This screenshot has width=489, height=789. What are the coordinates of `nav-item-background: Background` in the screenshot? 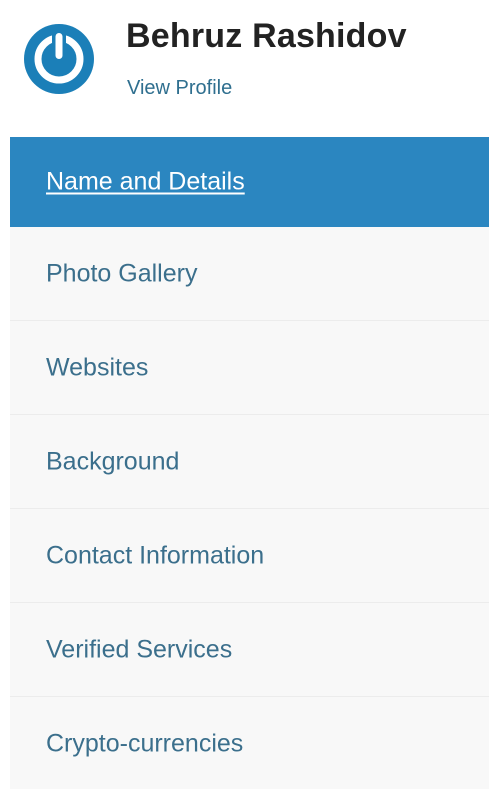 It's located at (249, 462).